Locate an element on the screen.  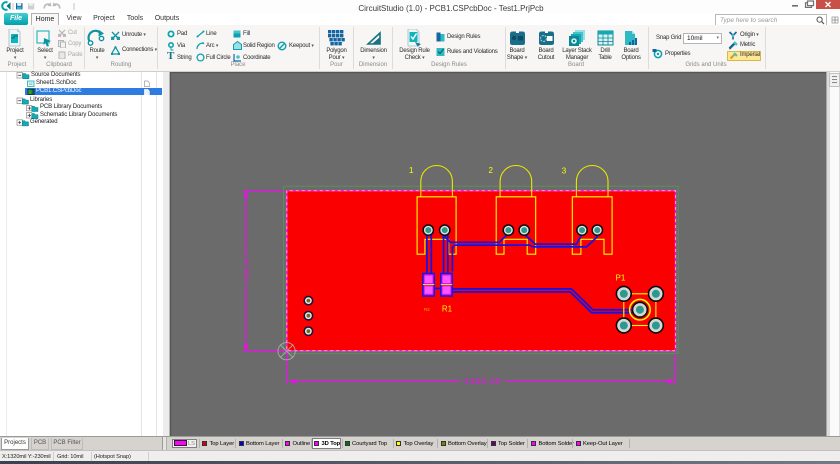
svg-text: 1 is located at coordinates (411, 170).